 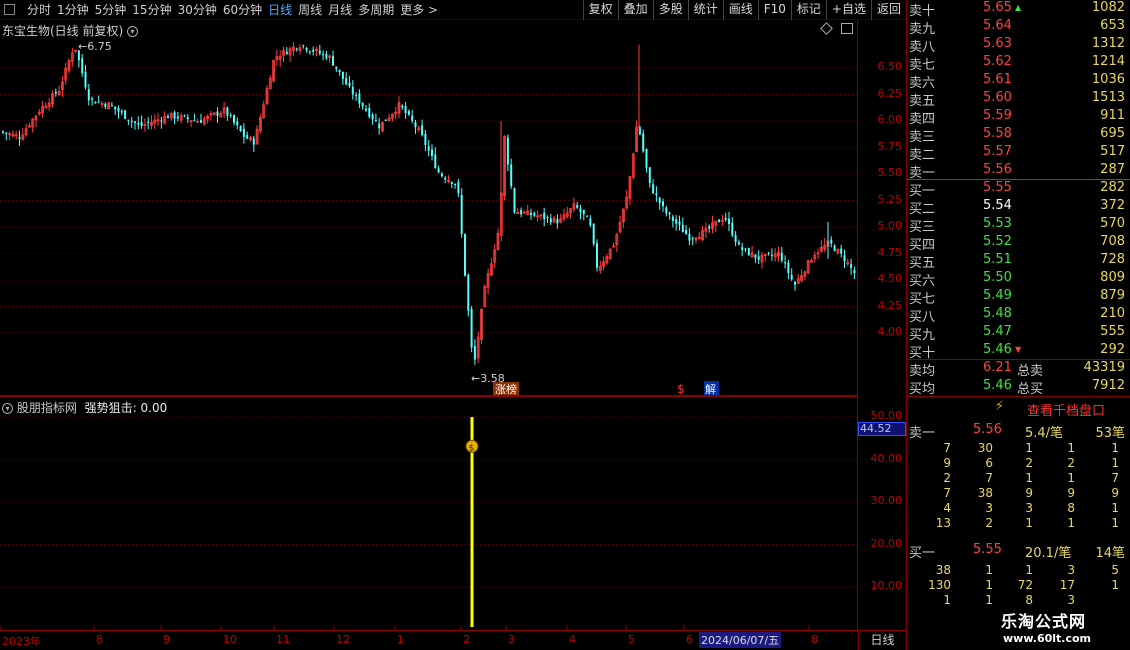 I want to click on date-label: 9, so click(x=166, y=639).